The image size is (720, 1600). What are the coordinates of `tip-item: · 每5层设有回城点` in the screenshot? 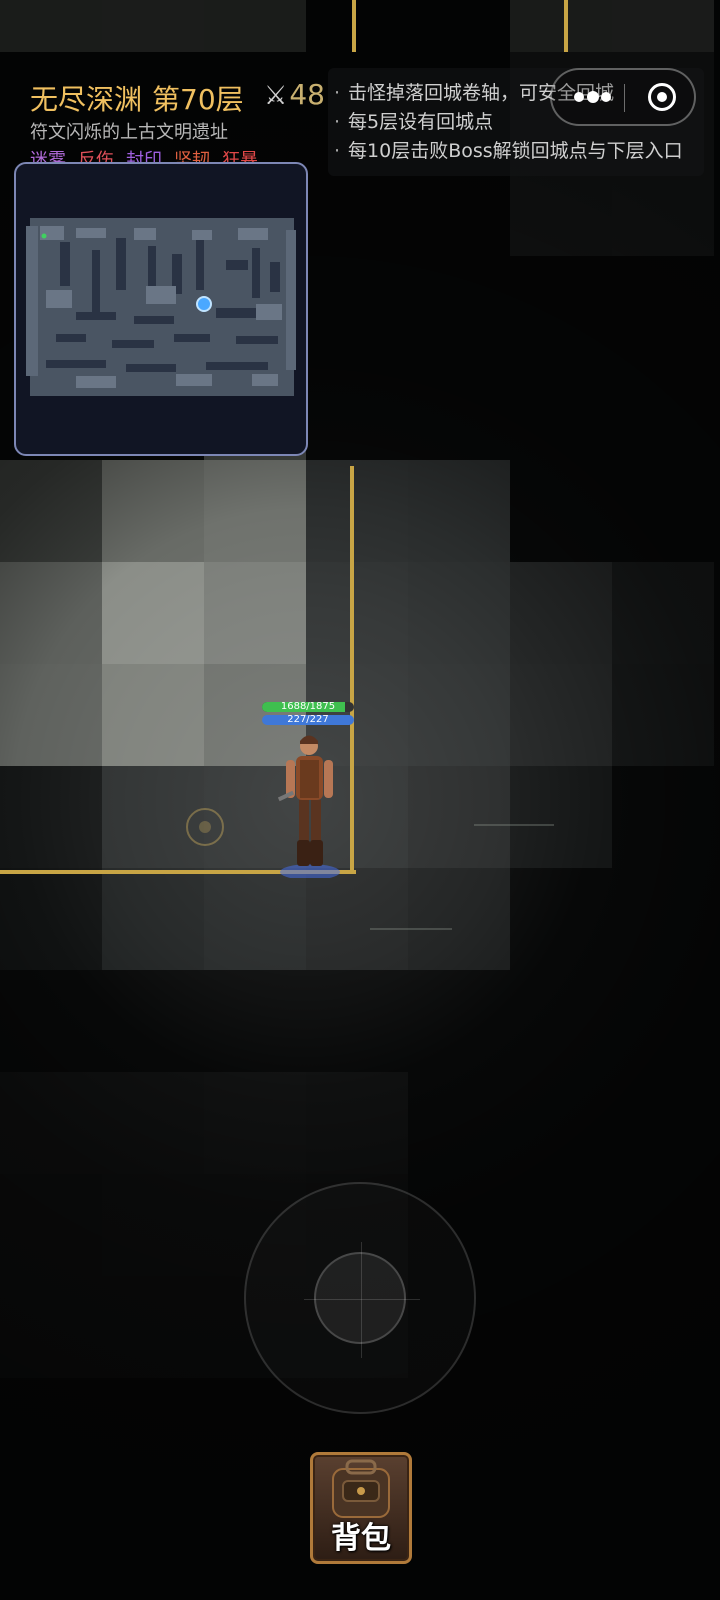 It's located at (414, 122).